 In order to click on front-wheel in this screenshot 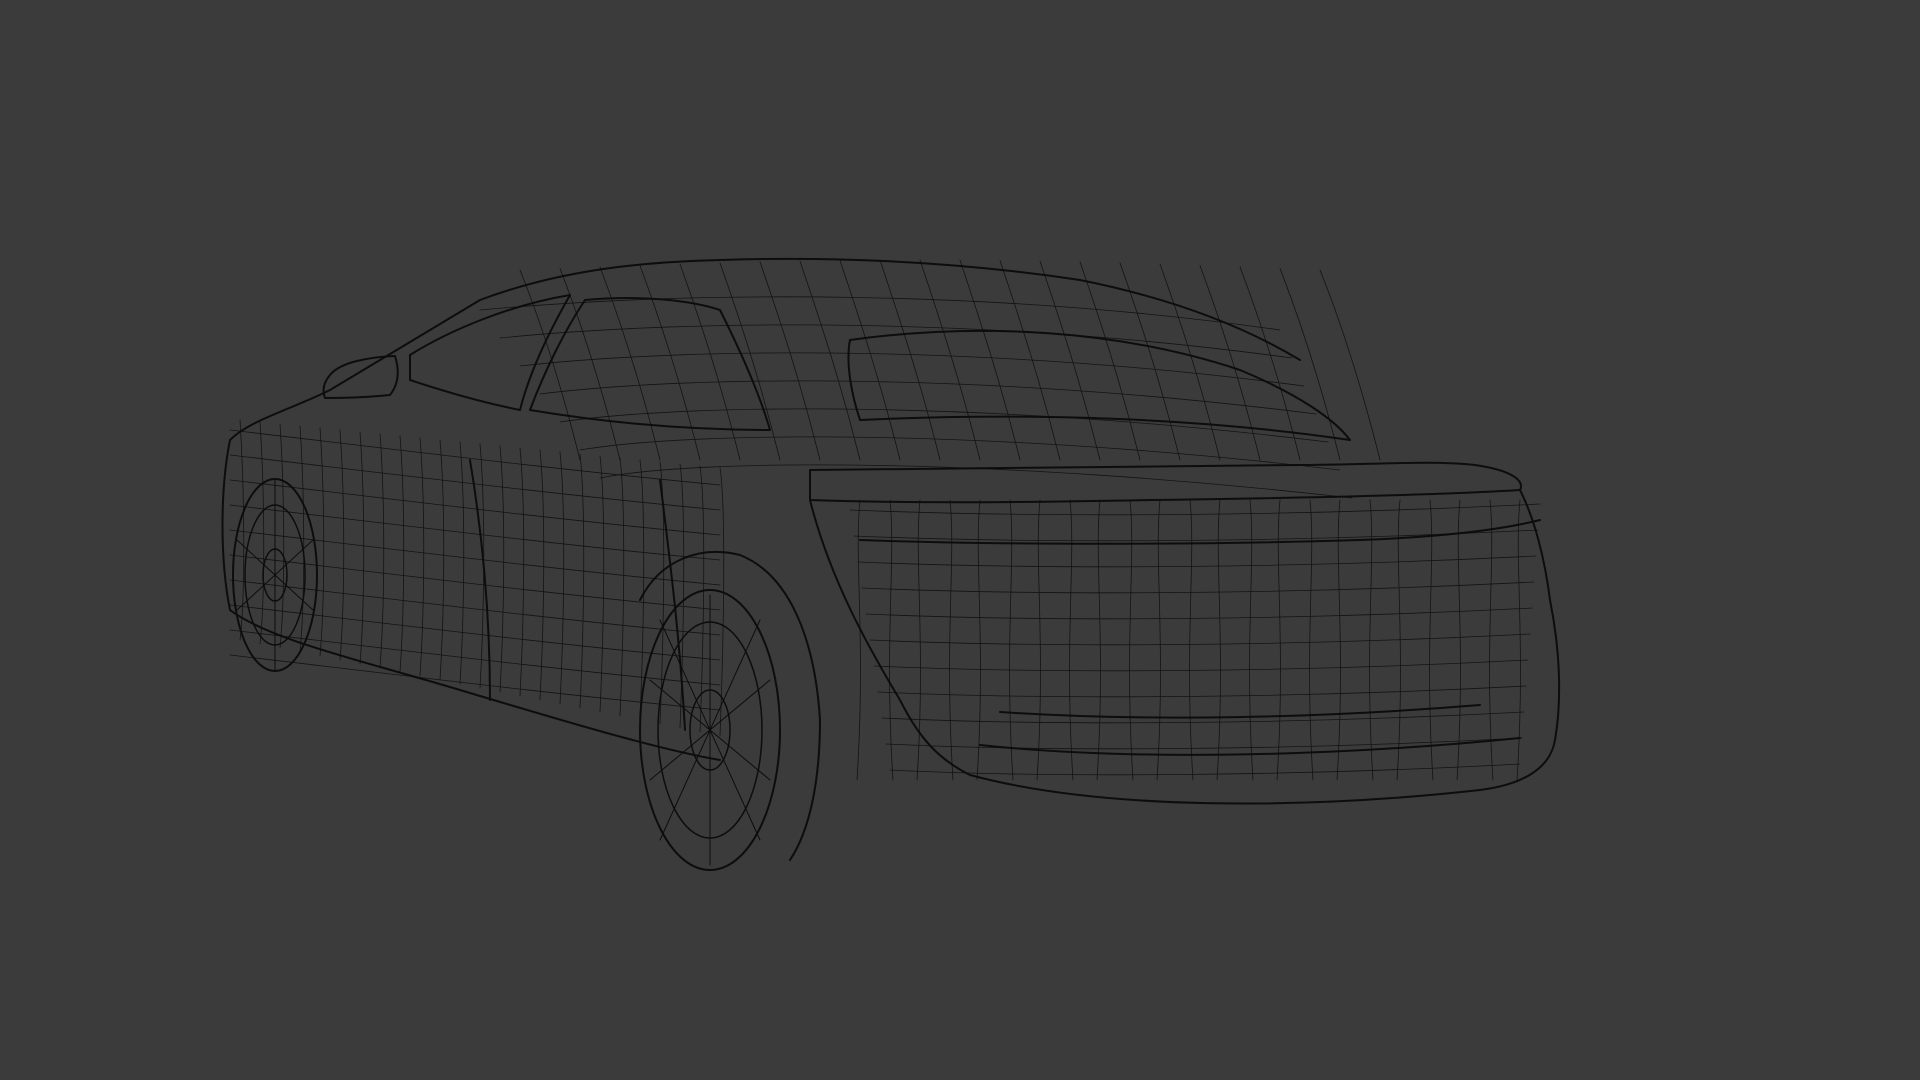, I will do `click(275, 575)`.